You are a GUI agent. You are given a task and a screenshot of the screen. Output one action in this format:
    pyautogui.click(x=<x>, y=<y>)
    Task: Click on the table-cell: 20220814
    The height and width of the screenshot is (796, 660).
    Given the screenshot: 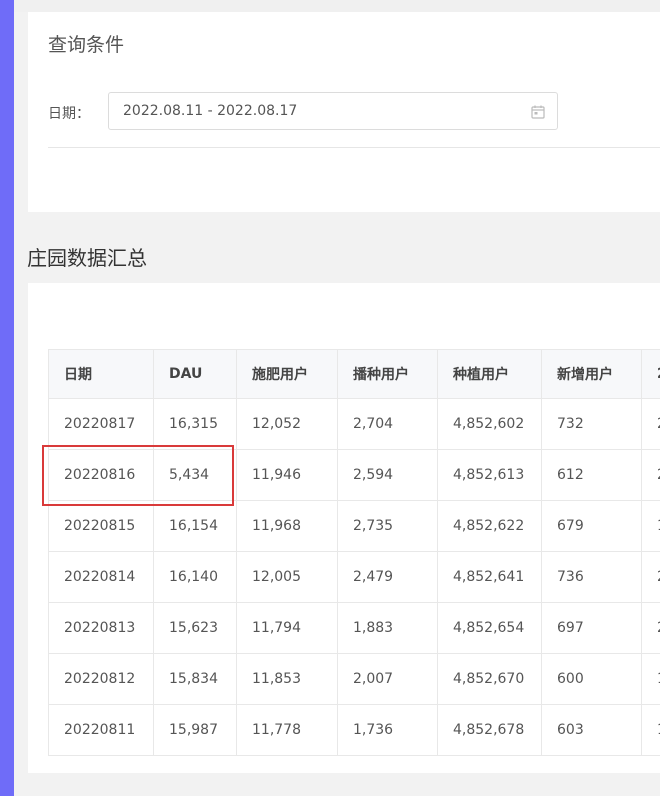 What is the action you would take?
    pyautogui.click(x=101, y=577)
    